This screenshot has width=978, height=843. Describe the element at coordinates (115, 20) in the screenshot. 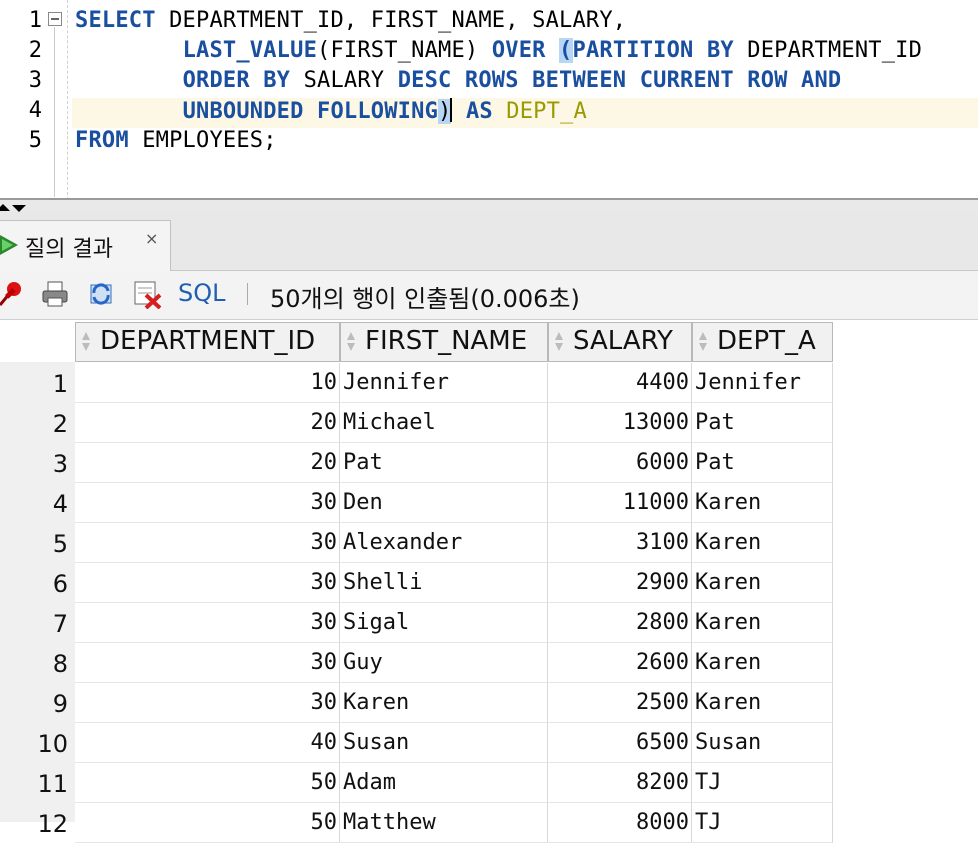

I see `sql-keyword: SELECT` at that location.